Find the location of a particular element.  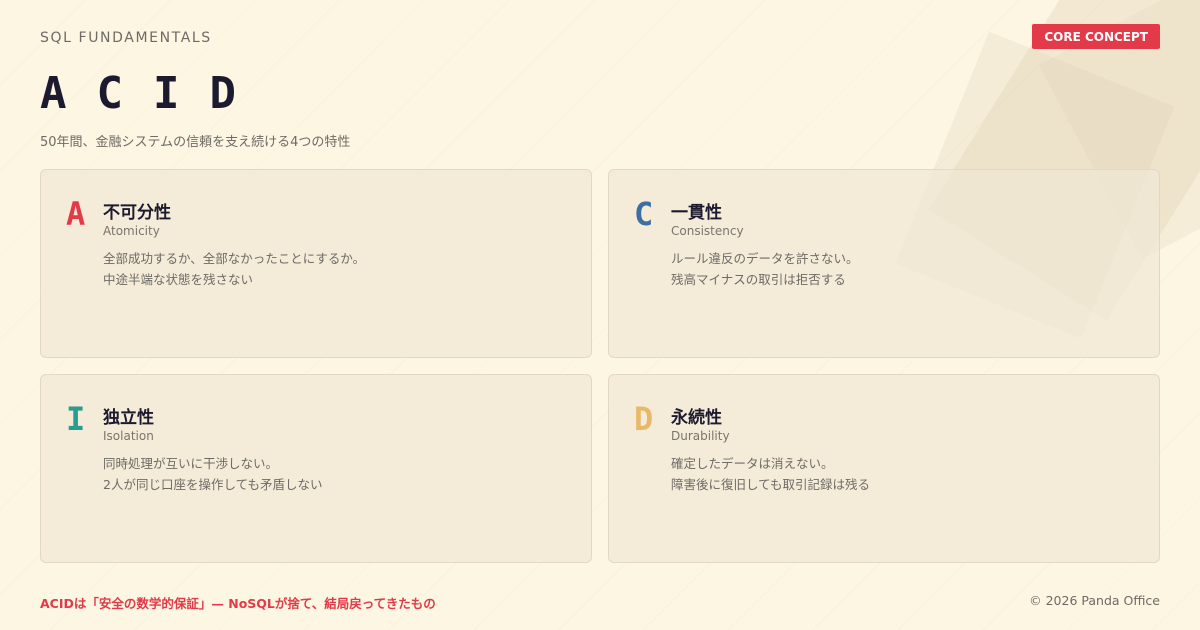

page-title: ACID is located at coordinates (153, 93).